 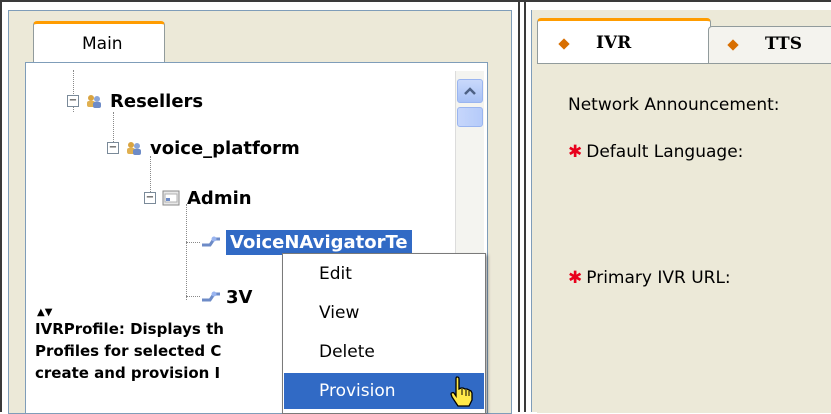 I want to click on chevron-up-icon, so click(x=470, y=91).